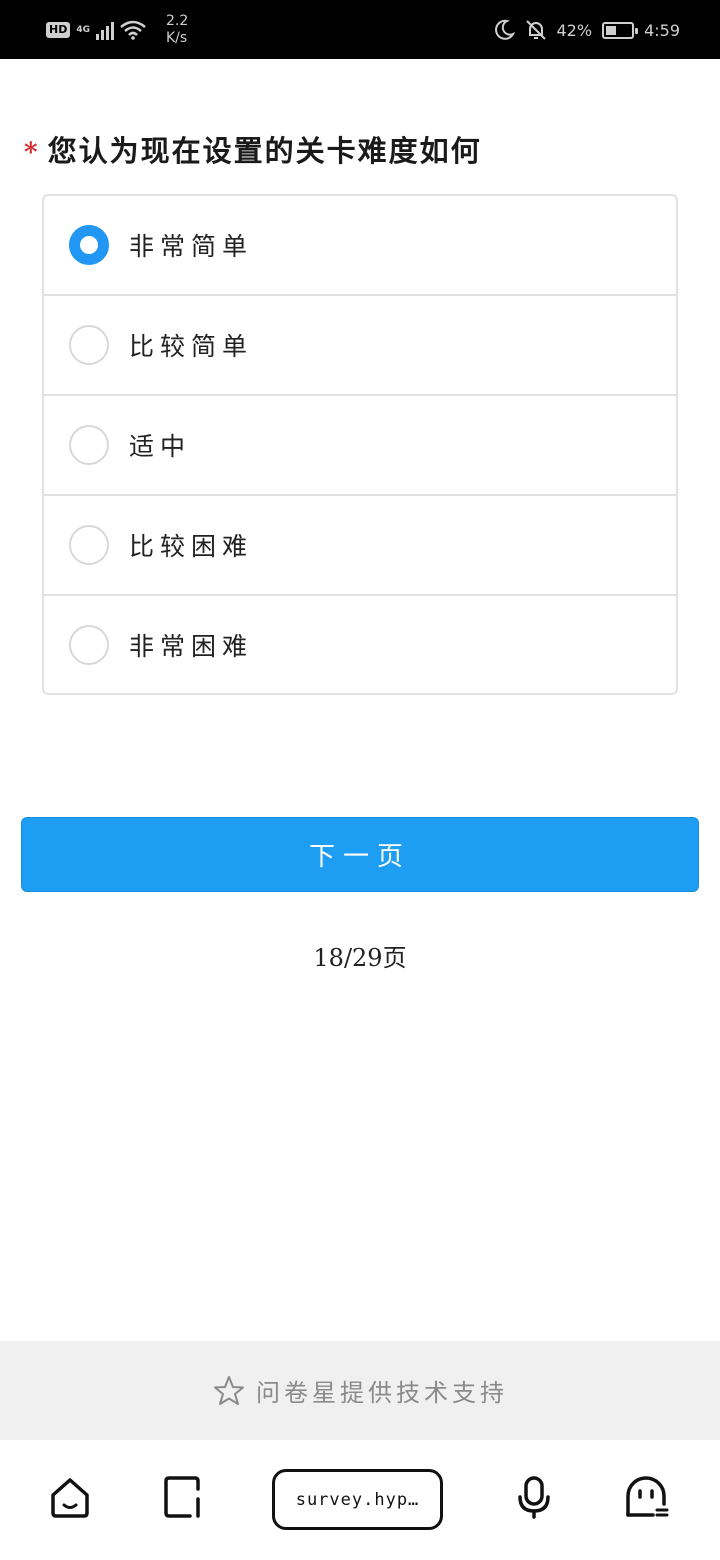  I want to click on clock: 4:59, so click(662, 30).